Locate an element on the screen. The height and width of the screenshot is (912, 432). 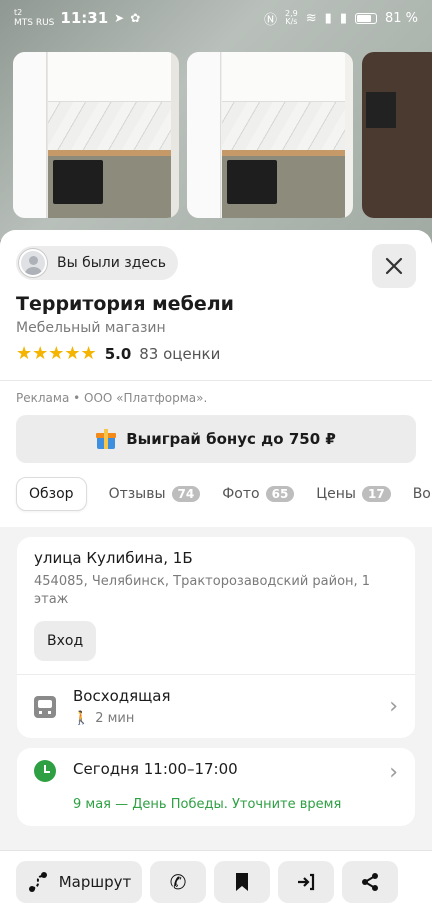
route-button: Маршрут is located at coordinates (79, 881).